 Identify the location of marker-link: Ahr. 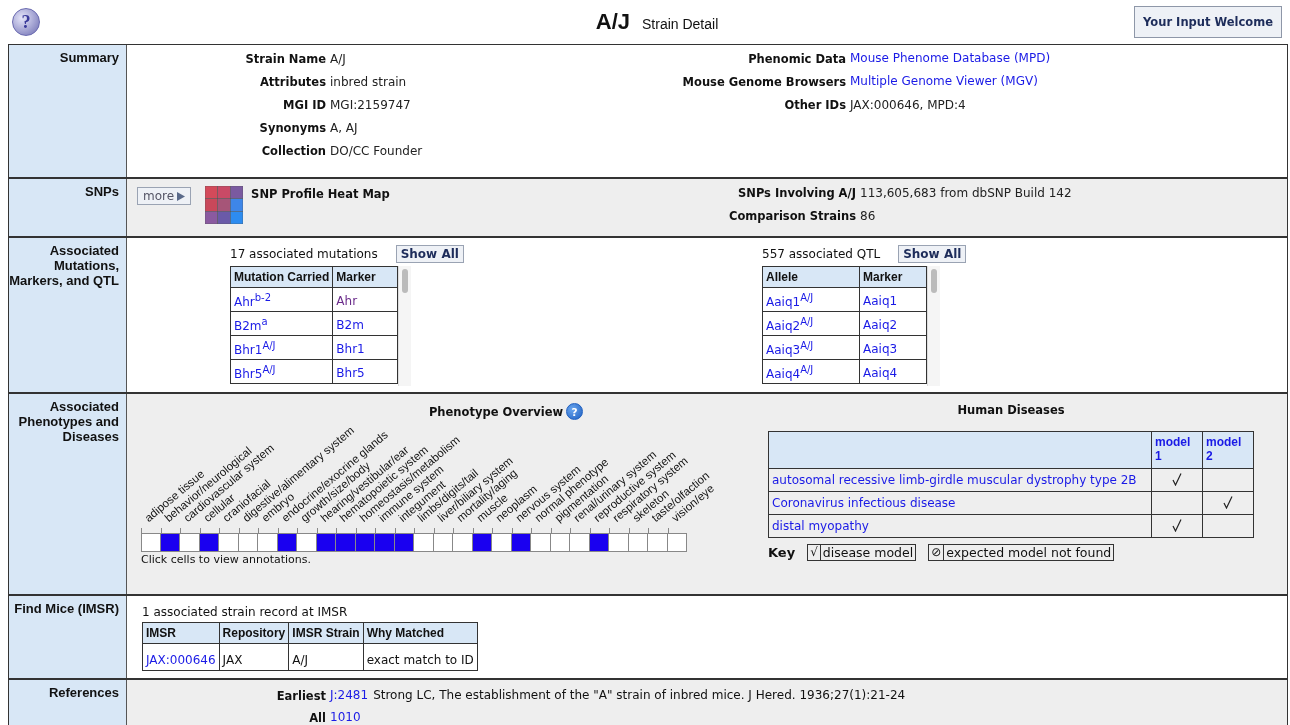
(347, 300).